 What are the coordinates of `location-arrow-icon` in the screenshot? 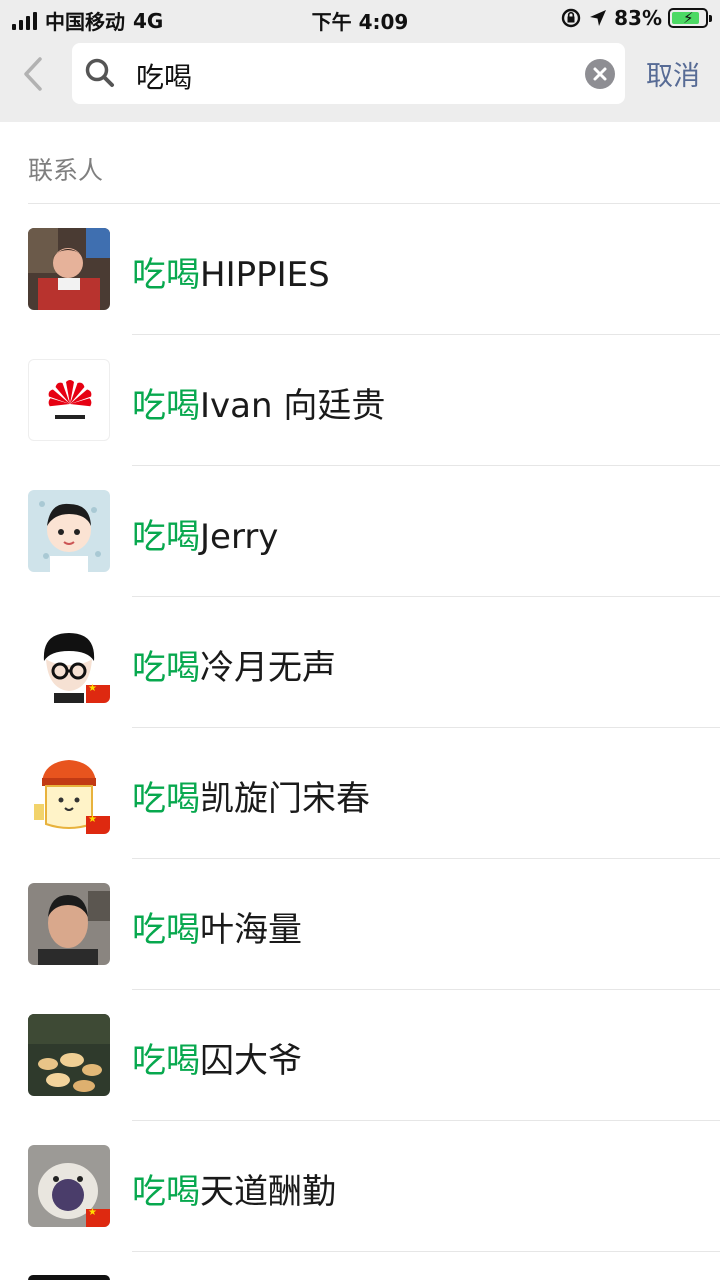 It's located at (598, 18).